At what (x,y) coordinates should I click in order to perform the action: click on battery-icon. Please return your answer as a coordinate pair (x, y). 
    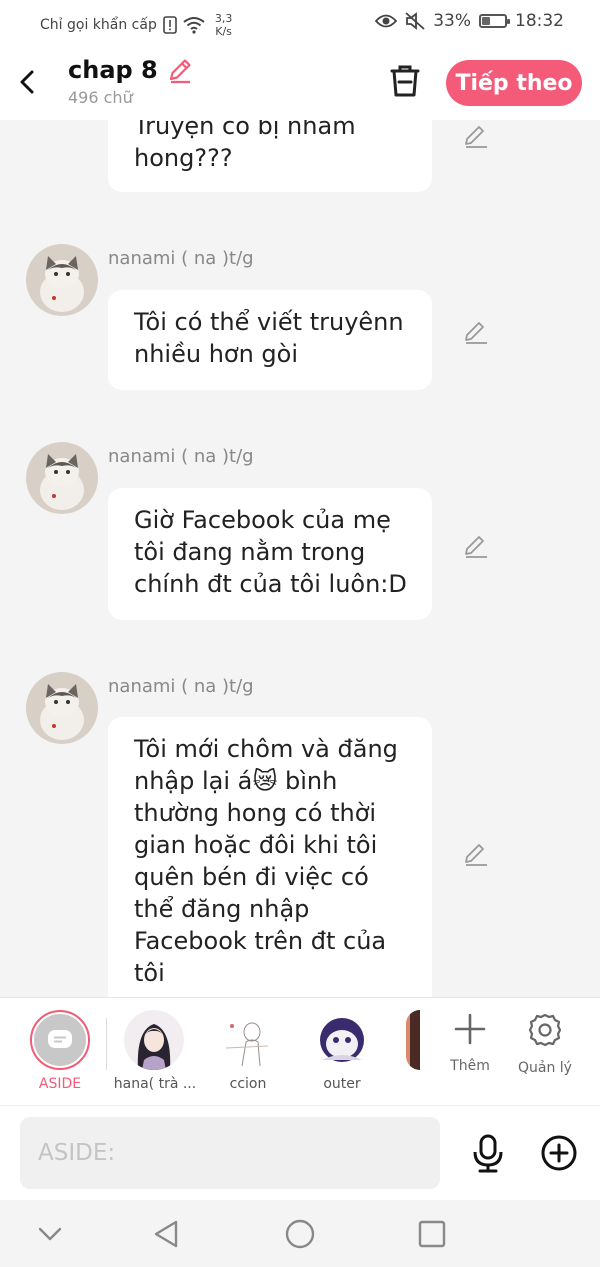
    Looking at the image, I should click on (494, 21).